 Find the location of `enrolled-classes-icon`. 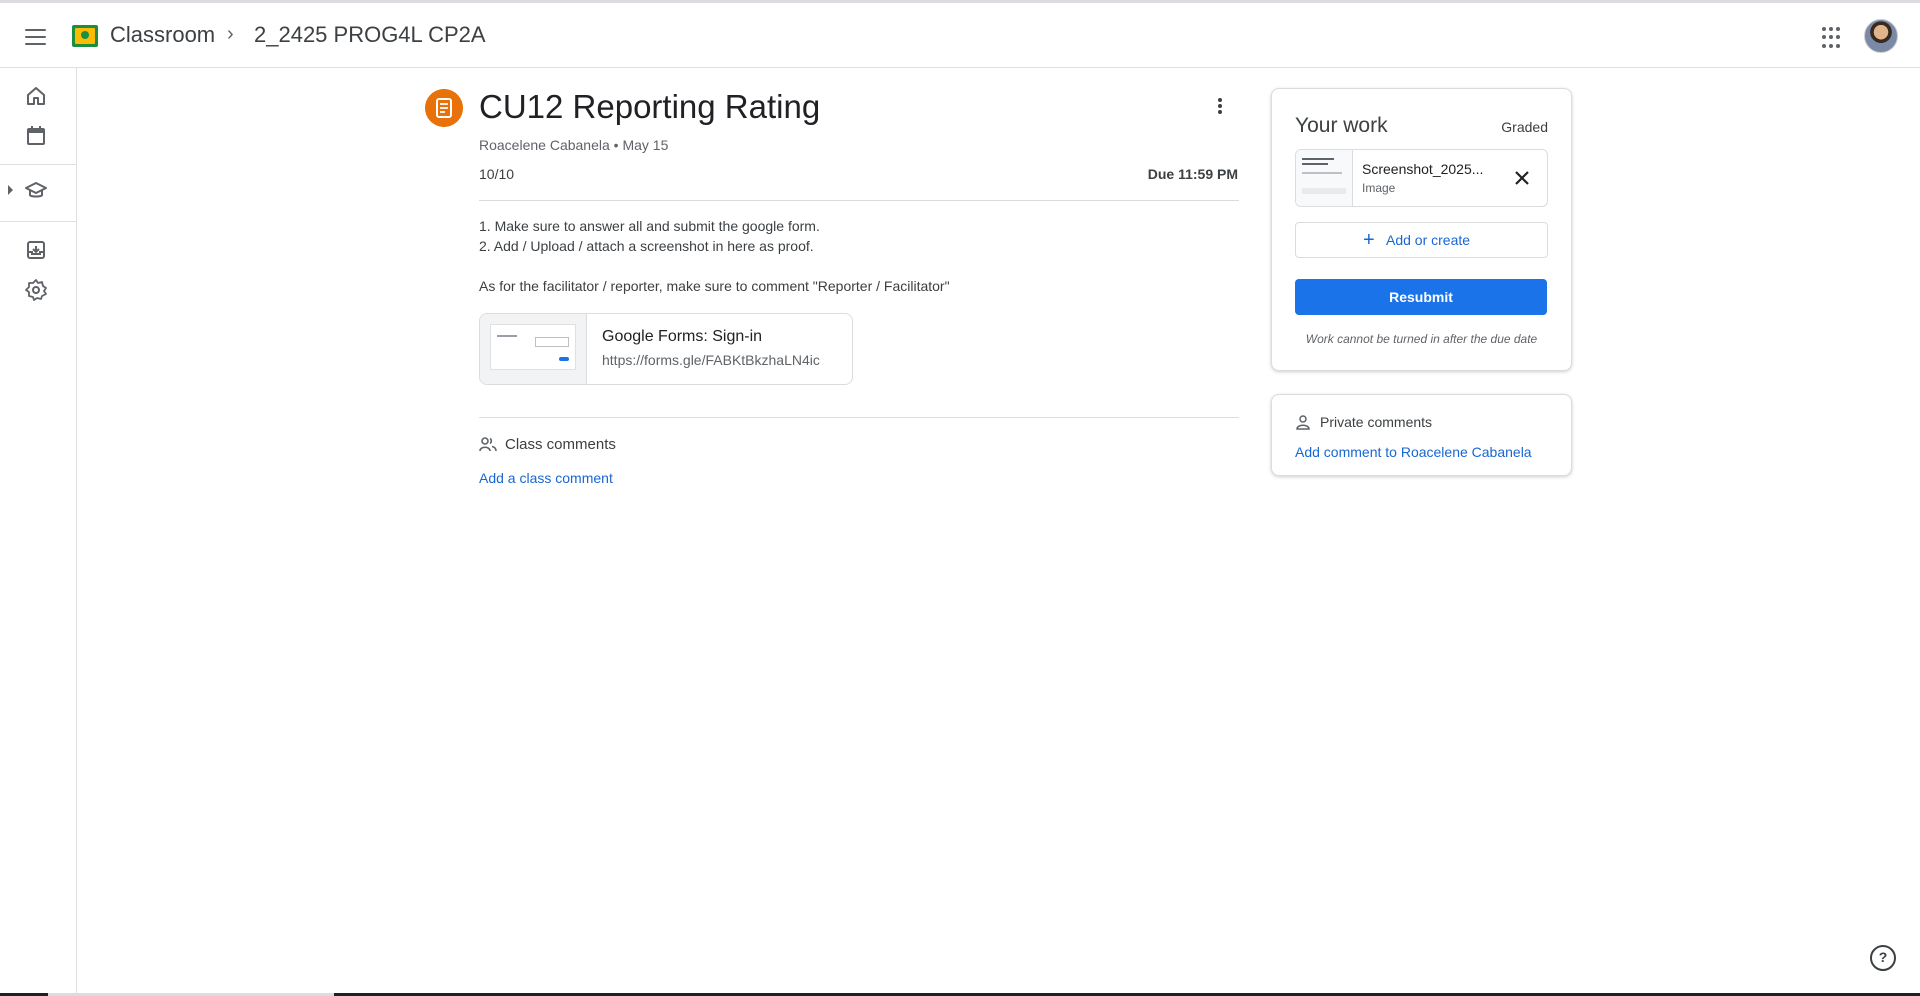

enrolled-classes-icon is located at coordinates (36, 191).